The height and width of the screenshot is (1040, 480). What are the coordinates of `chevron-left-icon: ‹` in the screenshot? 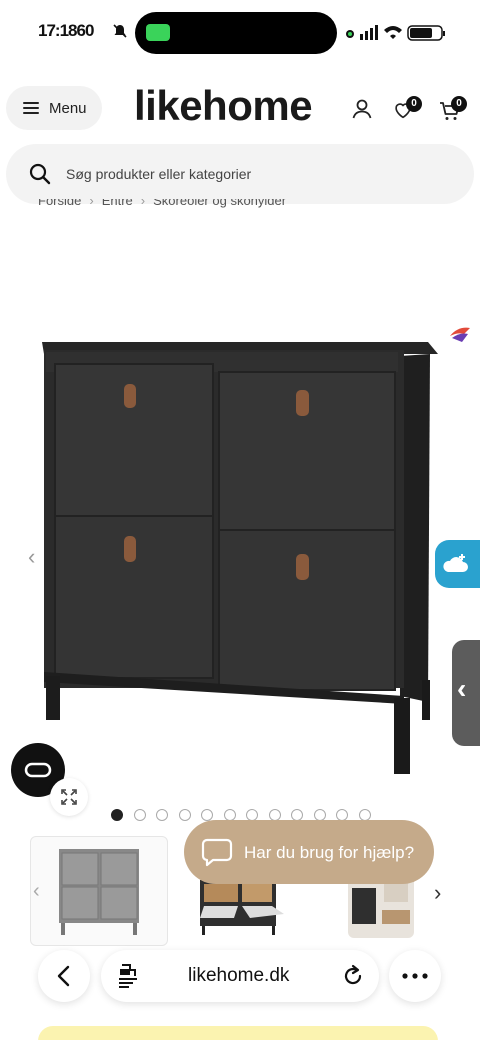 It's located at (462, 688).